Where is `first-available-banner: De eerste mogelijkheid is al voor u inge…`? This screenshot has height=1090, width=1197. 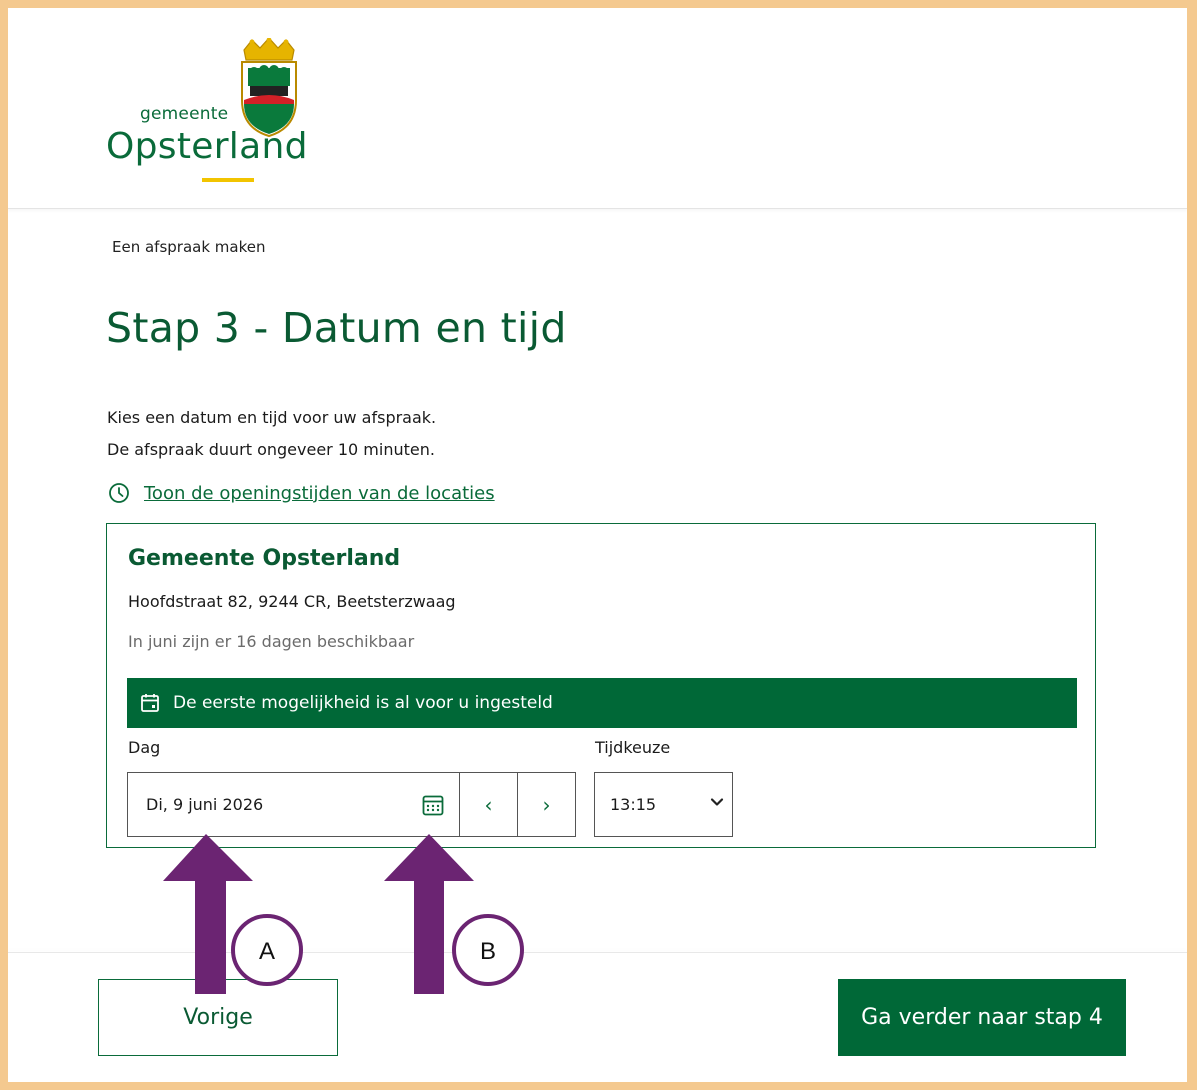
first-available-banner: De eerste mogelijkheid is al voor u inge… is located at coordinates (602, 703).